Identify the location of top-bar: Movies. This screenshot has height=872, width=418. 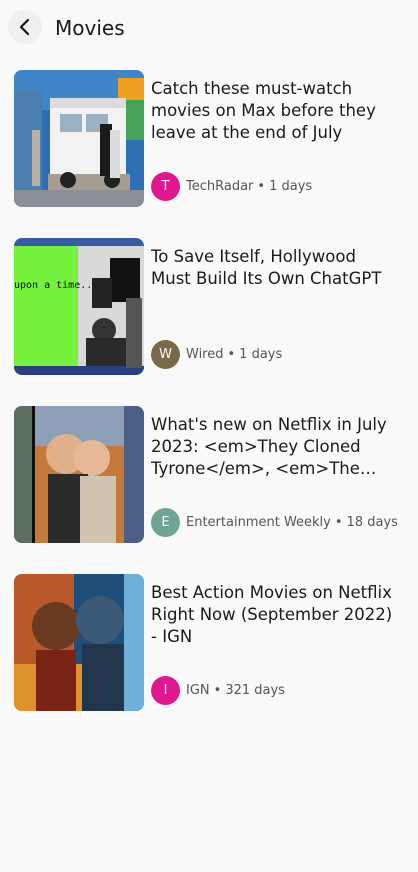
(209, 28).